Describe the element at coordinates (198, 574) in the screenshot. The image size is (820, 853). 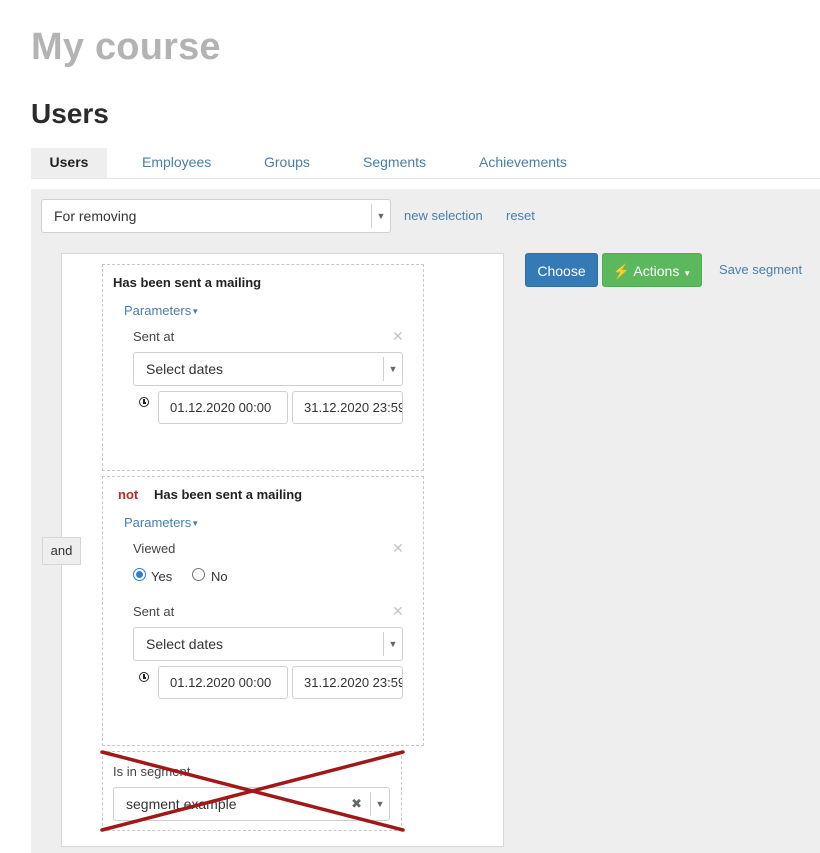
I see `viewed-no-radio` at that location.